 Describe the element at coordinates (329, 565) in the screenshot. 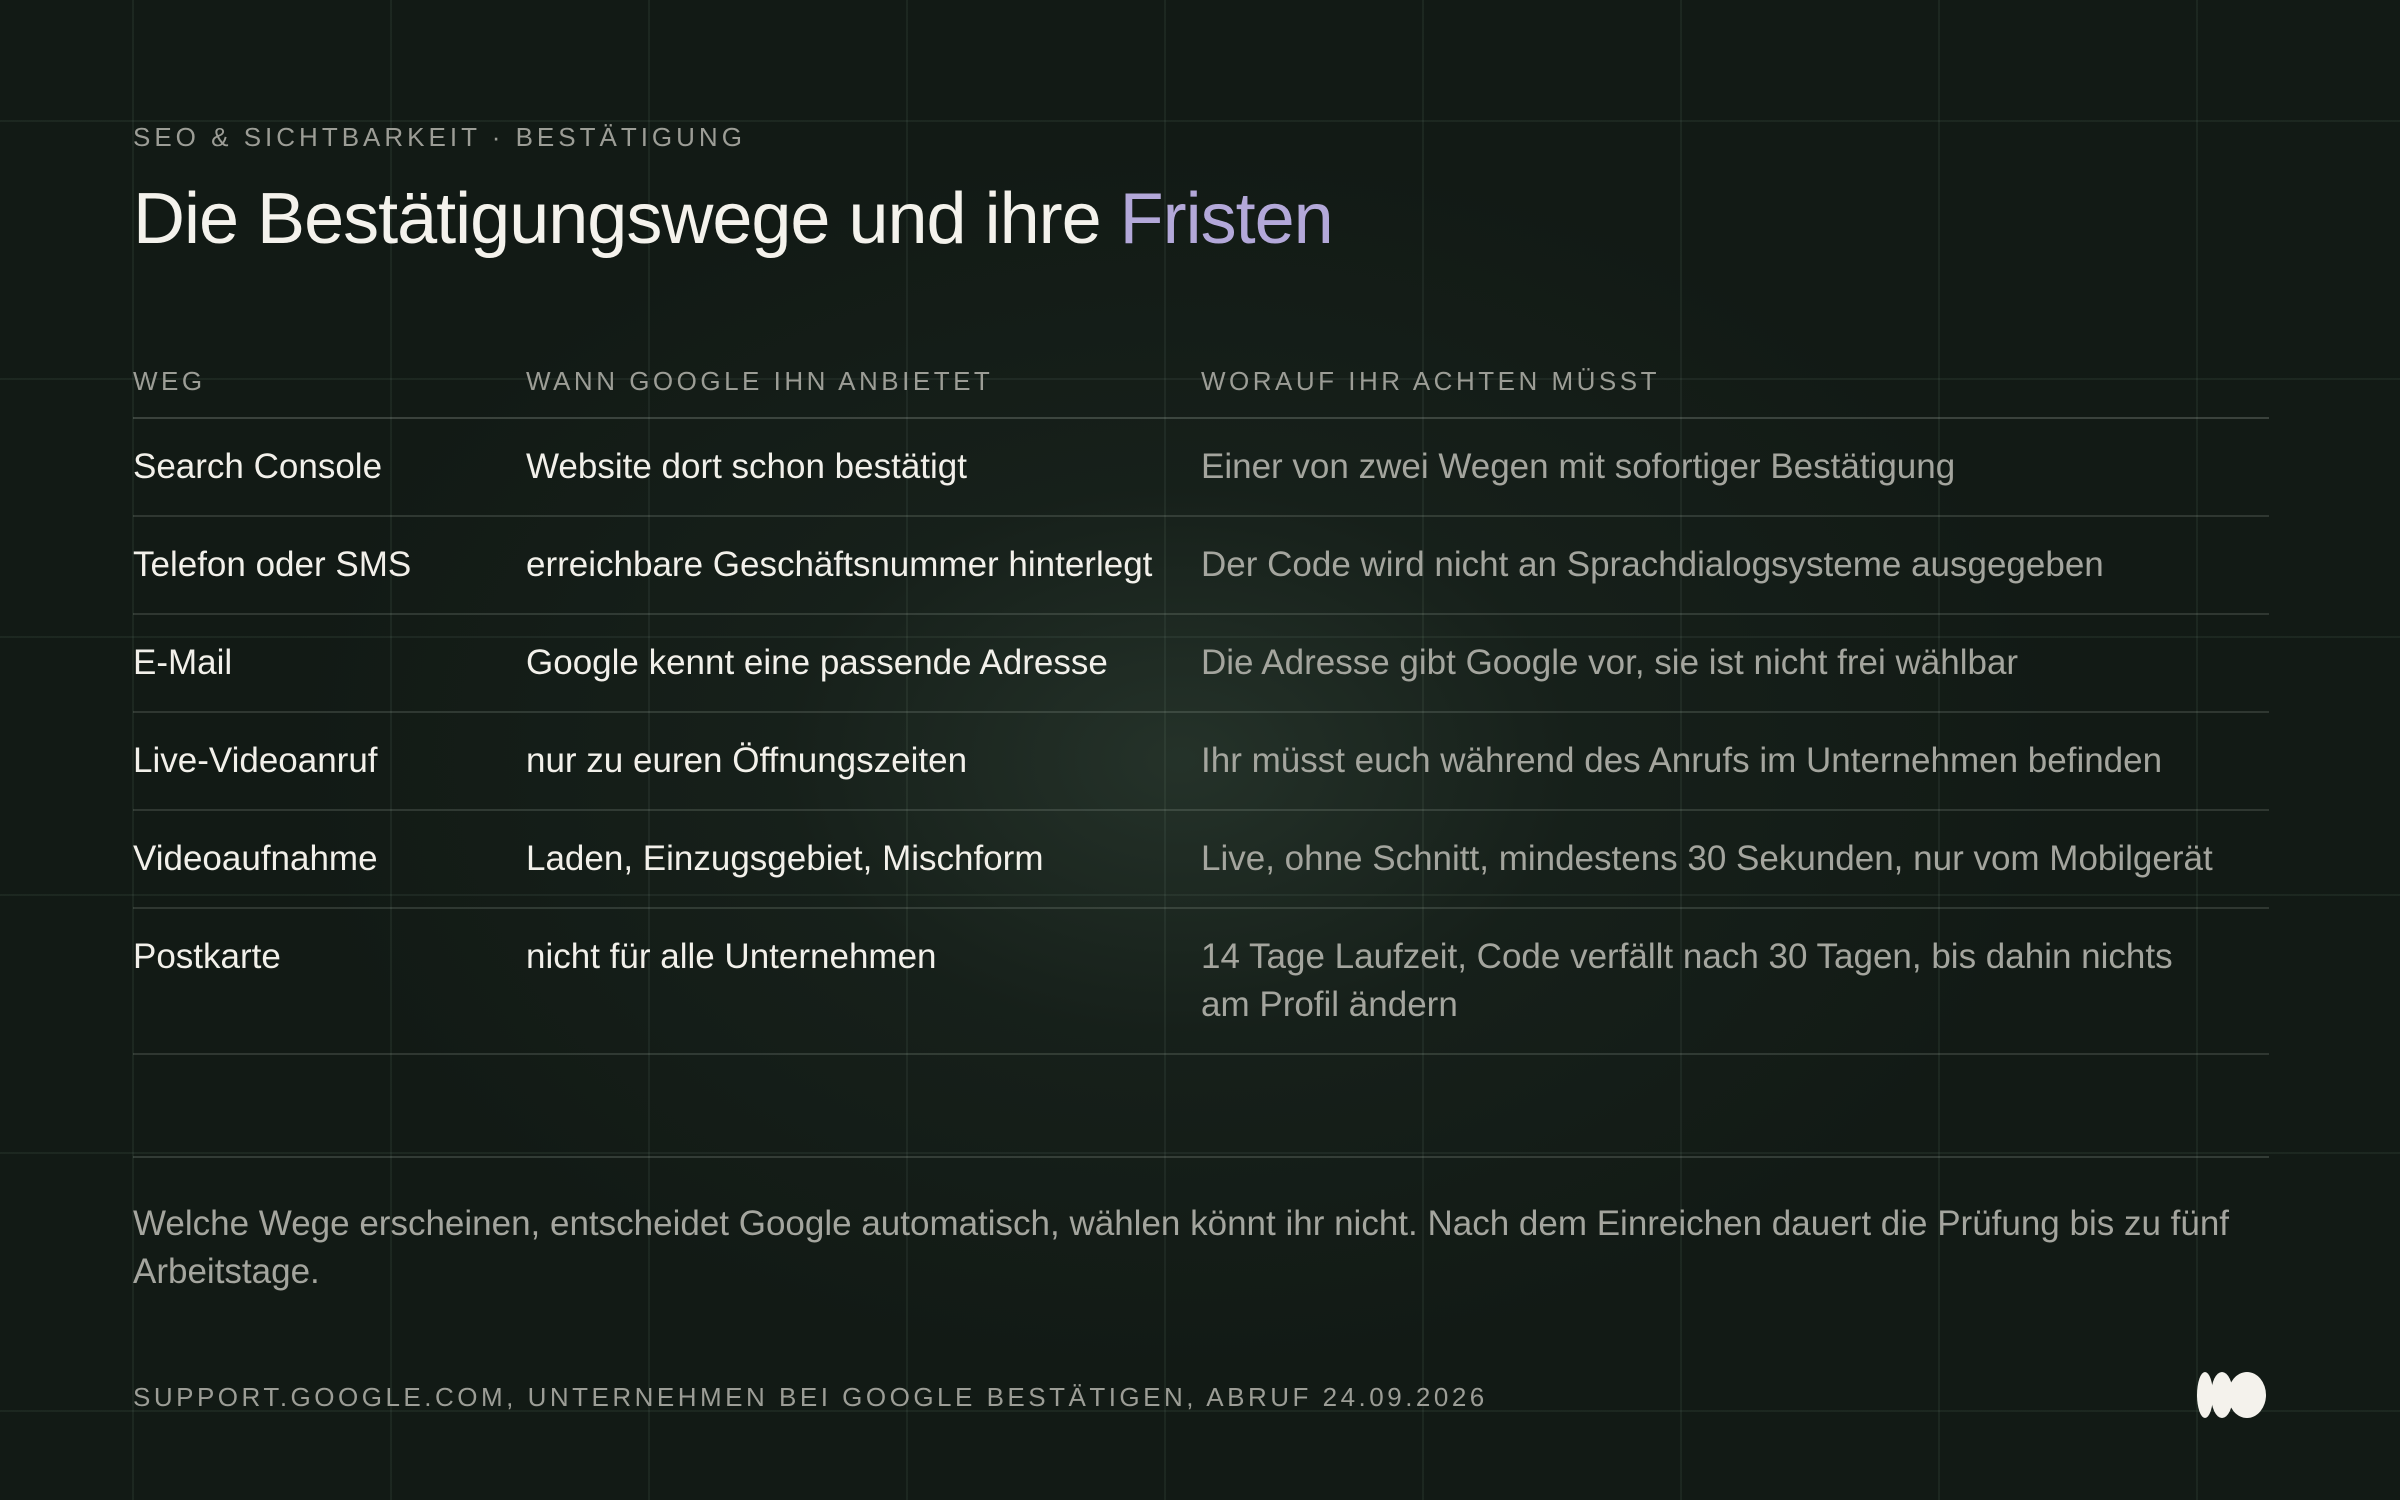

I see `cell-method: Telefon oder SMS` at that location.